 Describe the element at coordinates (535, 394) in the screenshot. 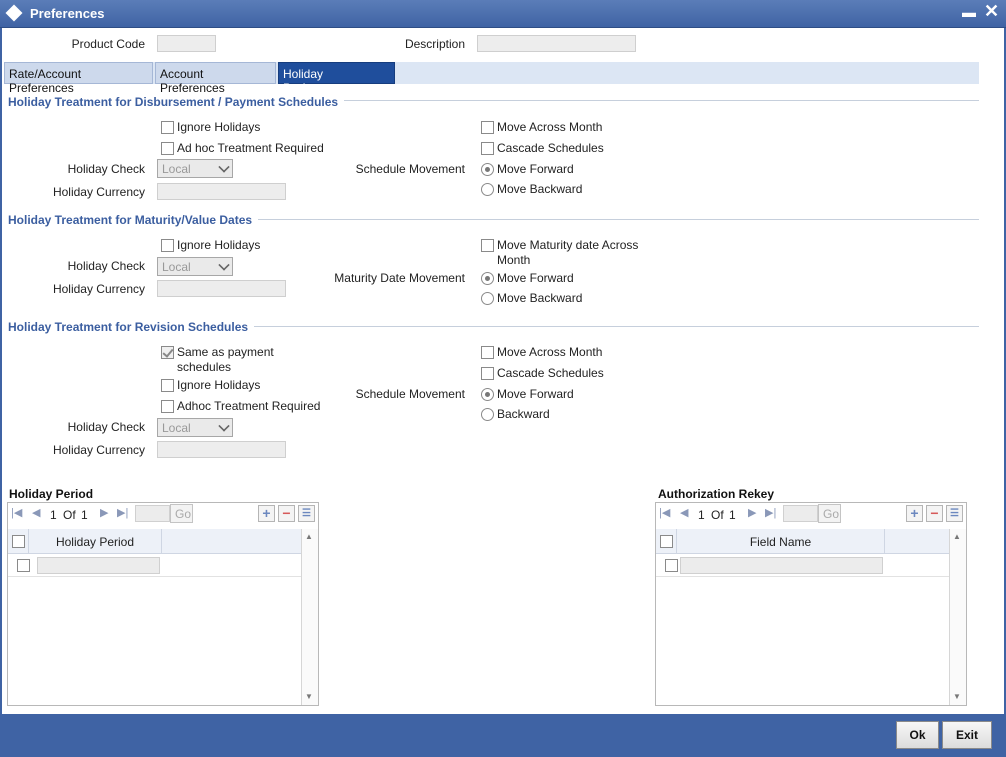

I see `rev-move-forward-label: Move Forward` at that location.